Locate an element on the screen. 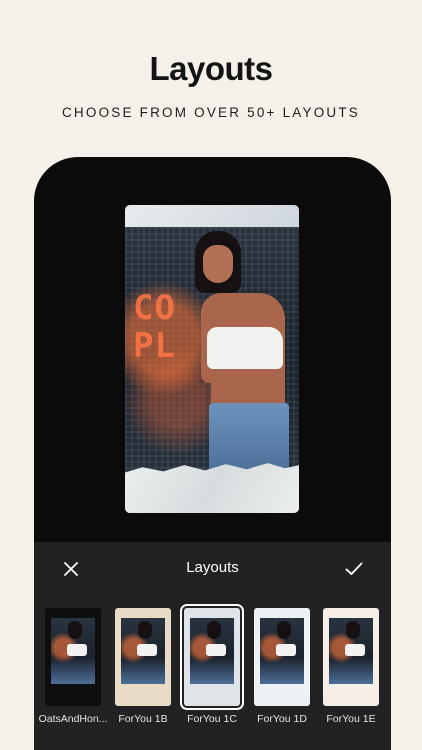 This screenshot has height=750, width=422. layout-thumb-foryou-1b: ForYou 1B is located at coordinates (143, 665).